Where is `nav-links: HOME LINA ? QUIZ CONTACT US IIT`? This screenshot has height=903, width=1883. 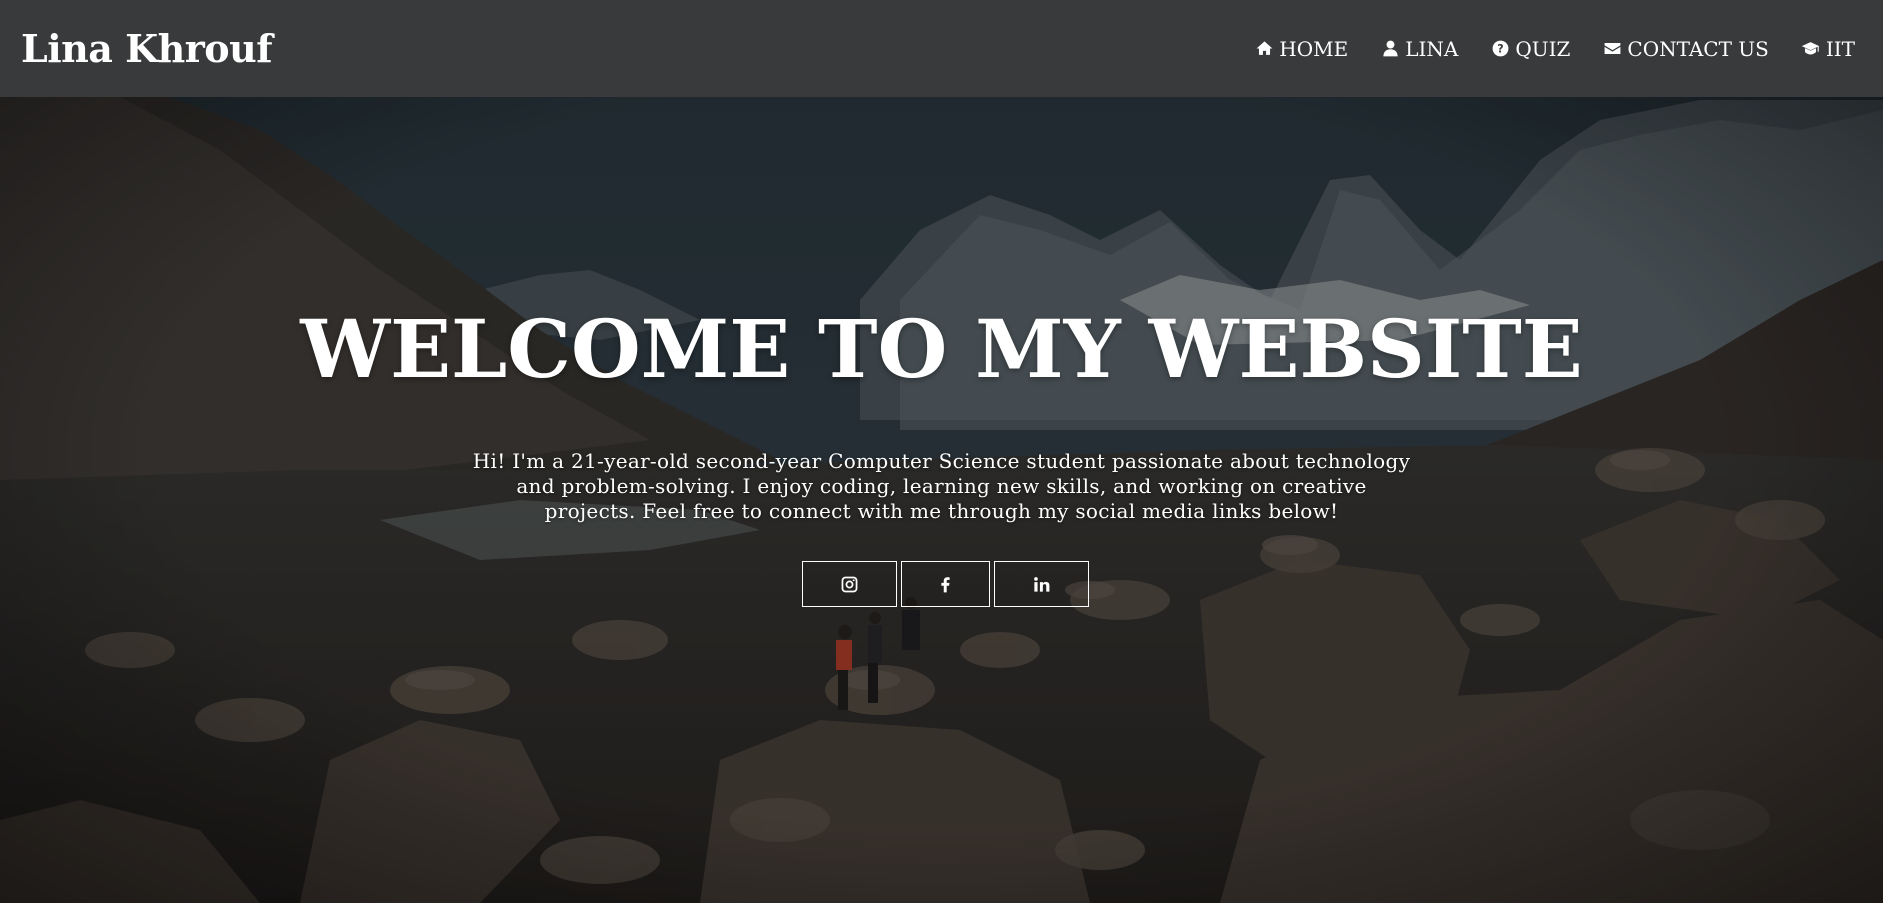
nav-links: HOME LINA ? QUIZ CONTACT US IIT is located at coordinates (1554, 49).